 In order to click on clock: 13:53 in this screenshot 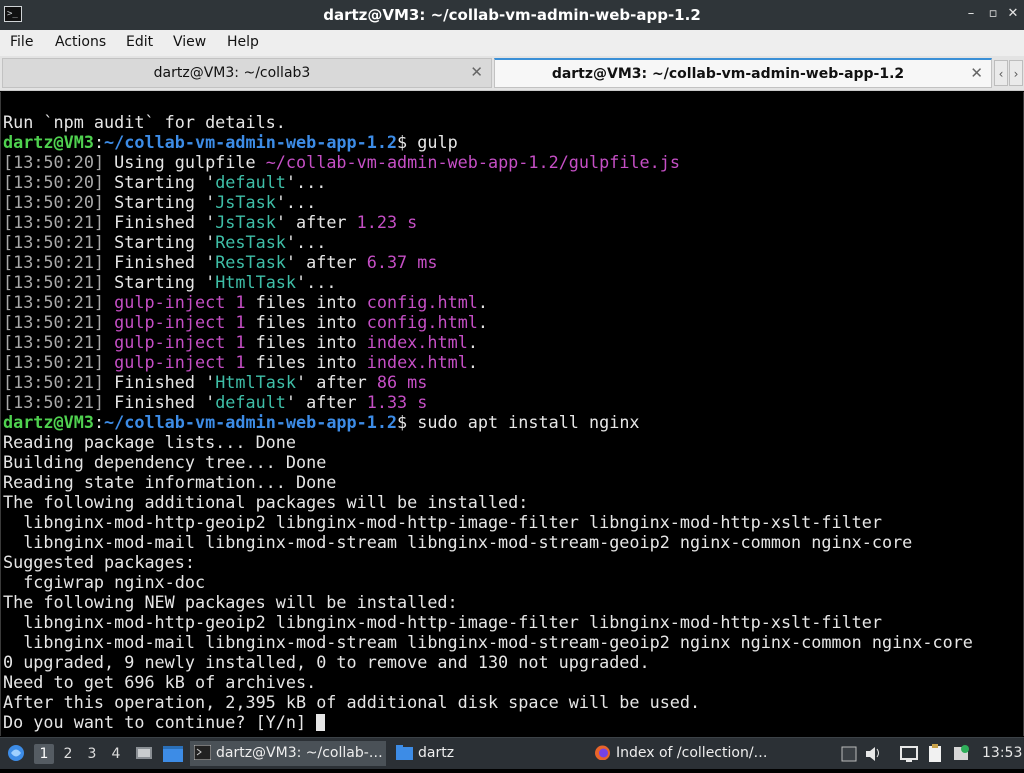, I will do `click(1002, 753)`.